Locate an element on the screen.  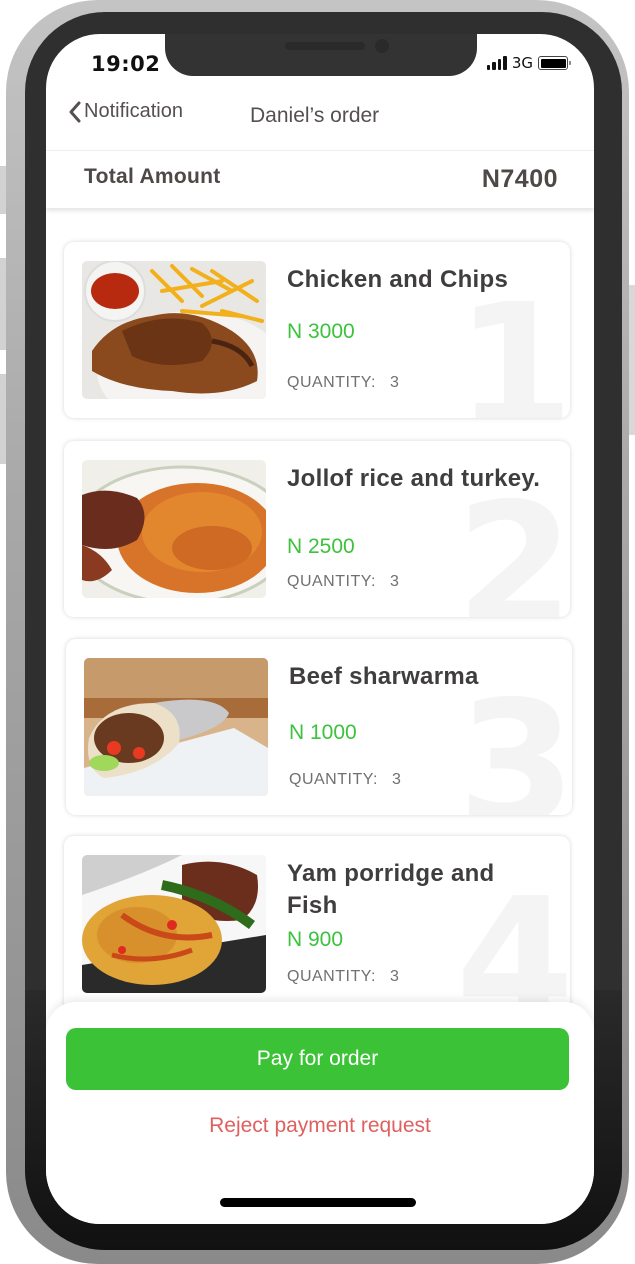
order-item-index: 1 is located at coordinates (512, 343).